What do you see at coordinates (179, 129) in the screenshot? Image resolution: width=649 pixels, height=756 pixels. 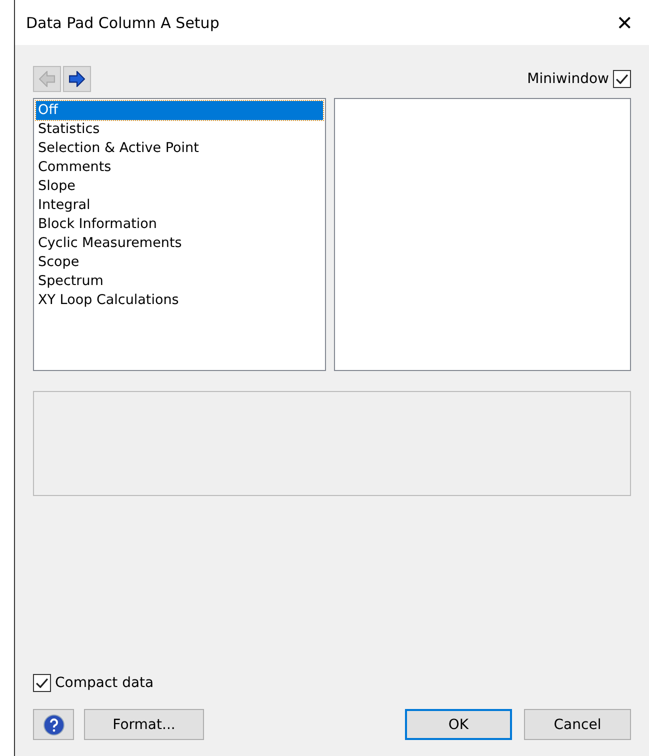 I see `list-item: Statistics` at bounding box center [179, 129].